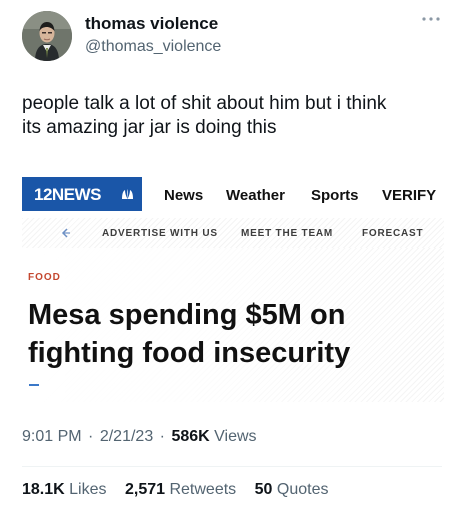  I want to click on retweets-count: 2,571, so click(145, 489).